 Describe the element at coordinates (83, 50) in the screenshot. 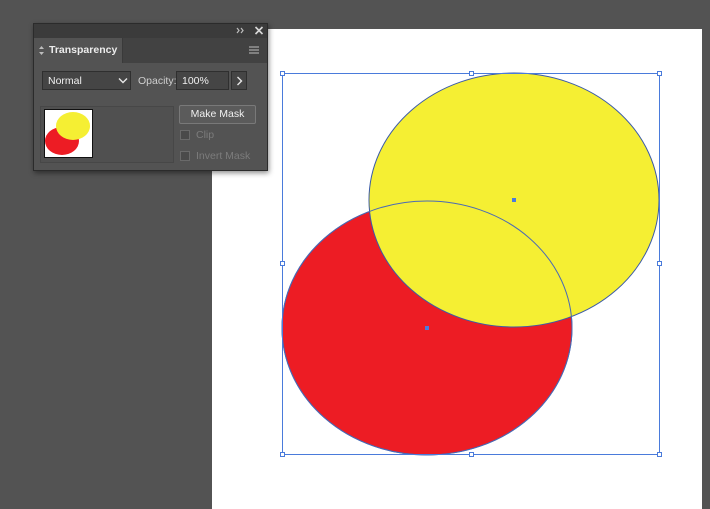

I see `tab-transparency-label: Transparency` at that location.